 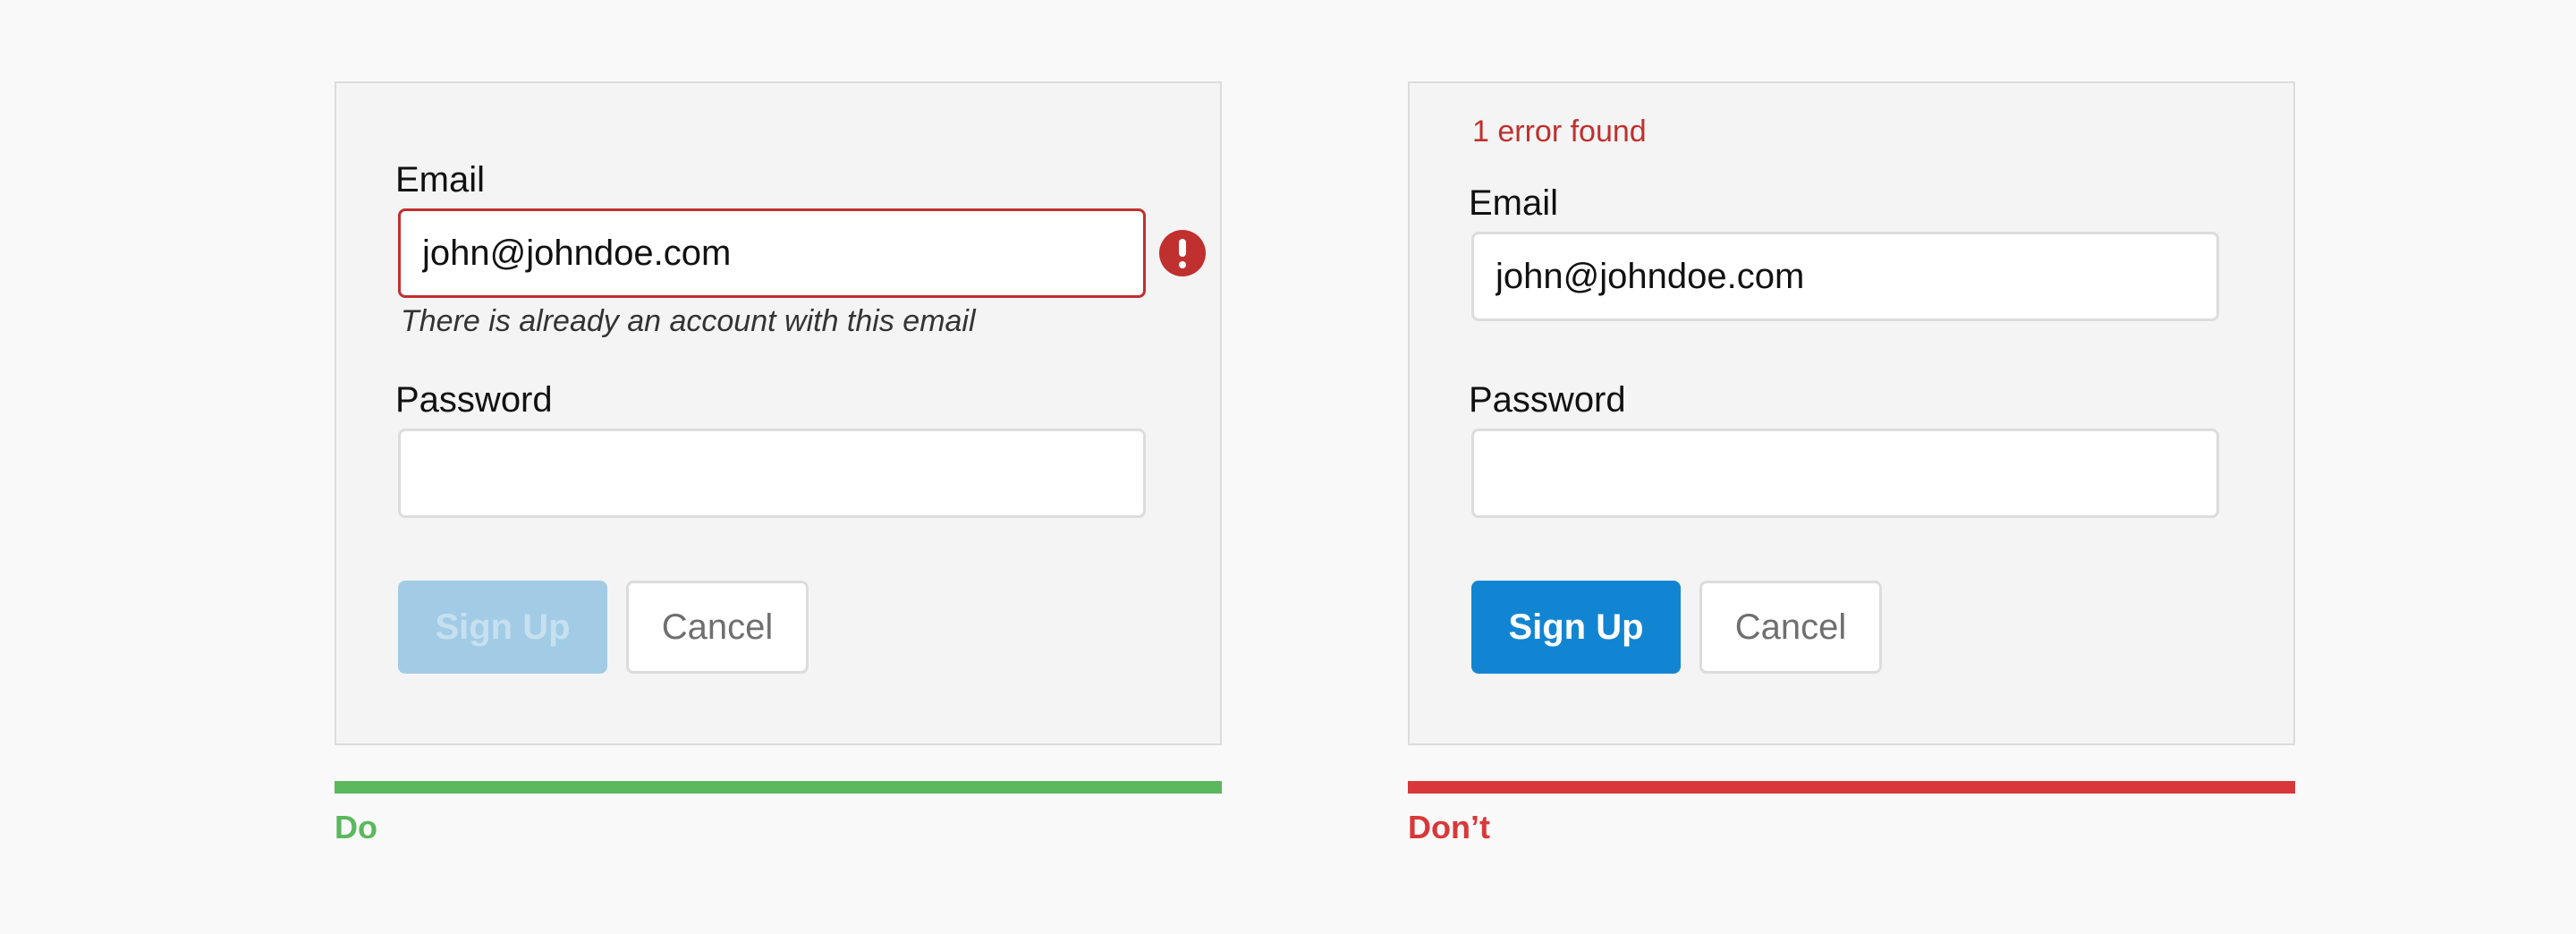 I want to click on dont-indicator-bar, so click(x=1851, y=787).